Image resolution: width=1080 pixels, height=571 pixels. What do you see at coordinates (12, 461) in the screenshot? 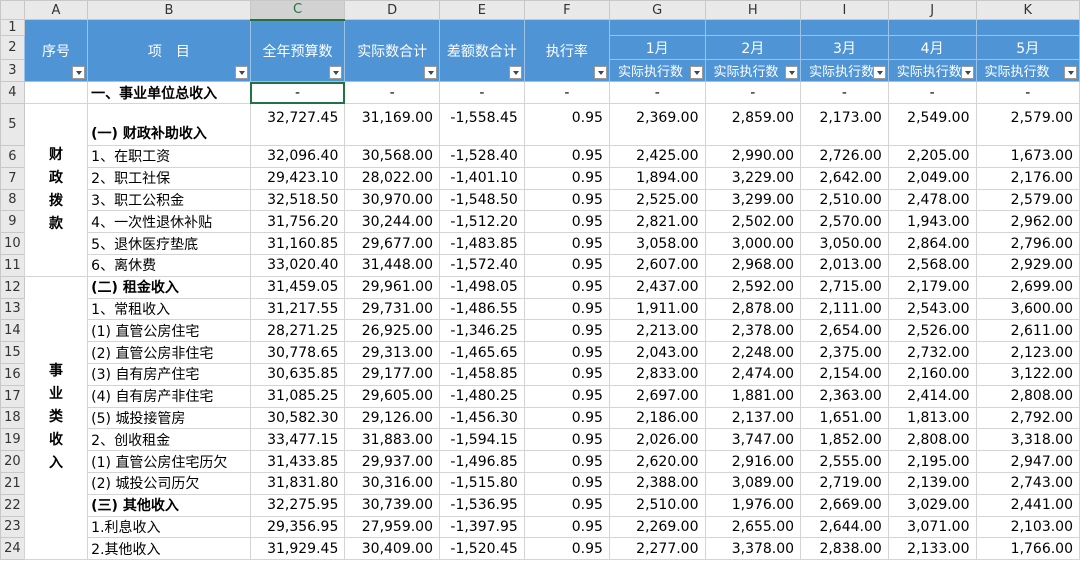
I see `row-number: 20` at bounding box center [12, 461].